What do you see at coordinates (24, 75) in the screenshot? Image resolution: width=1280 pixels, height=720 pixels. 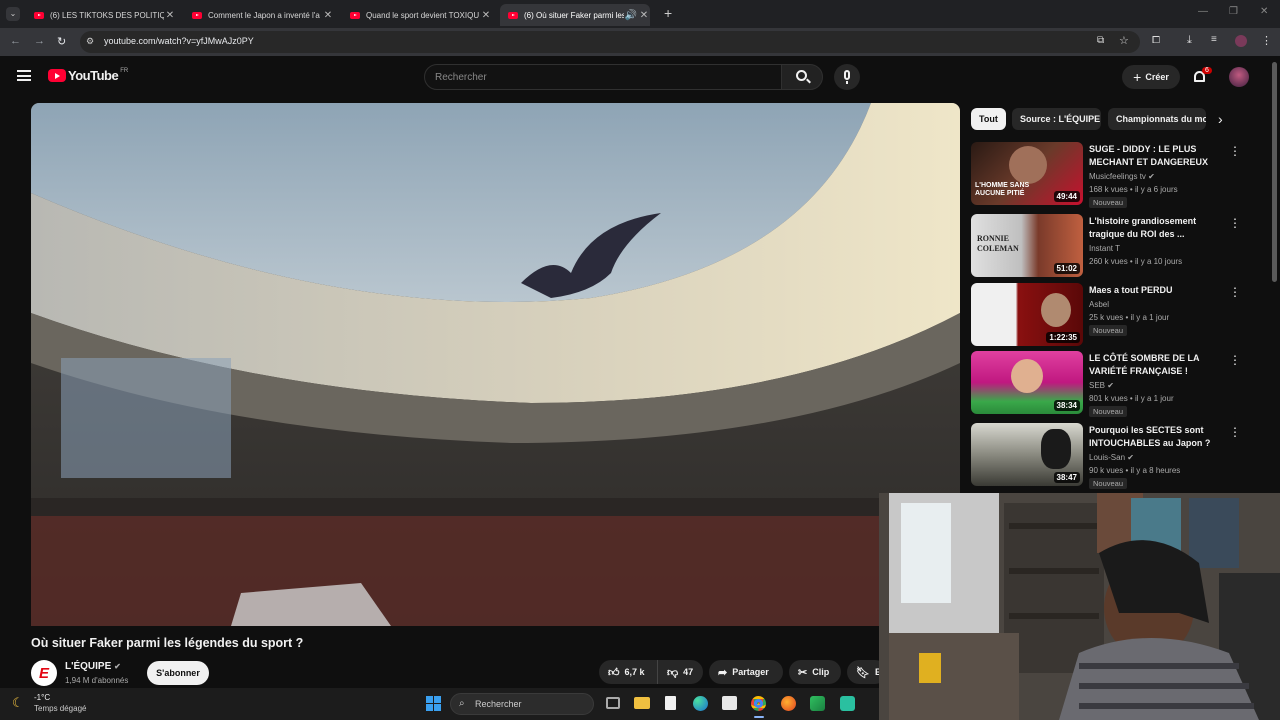 I see `hamburger-menu-icon` at bounding box center [24, 75].